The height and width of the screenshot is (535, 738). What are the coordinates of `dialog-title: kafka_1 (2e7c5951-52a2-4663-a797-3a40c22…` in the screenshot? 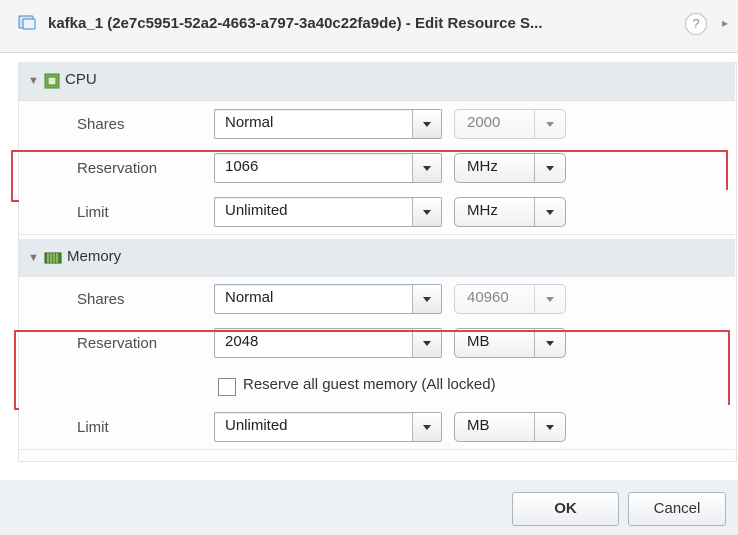 It's located at (295, 23).